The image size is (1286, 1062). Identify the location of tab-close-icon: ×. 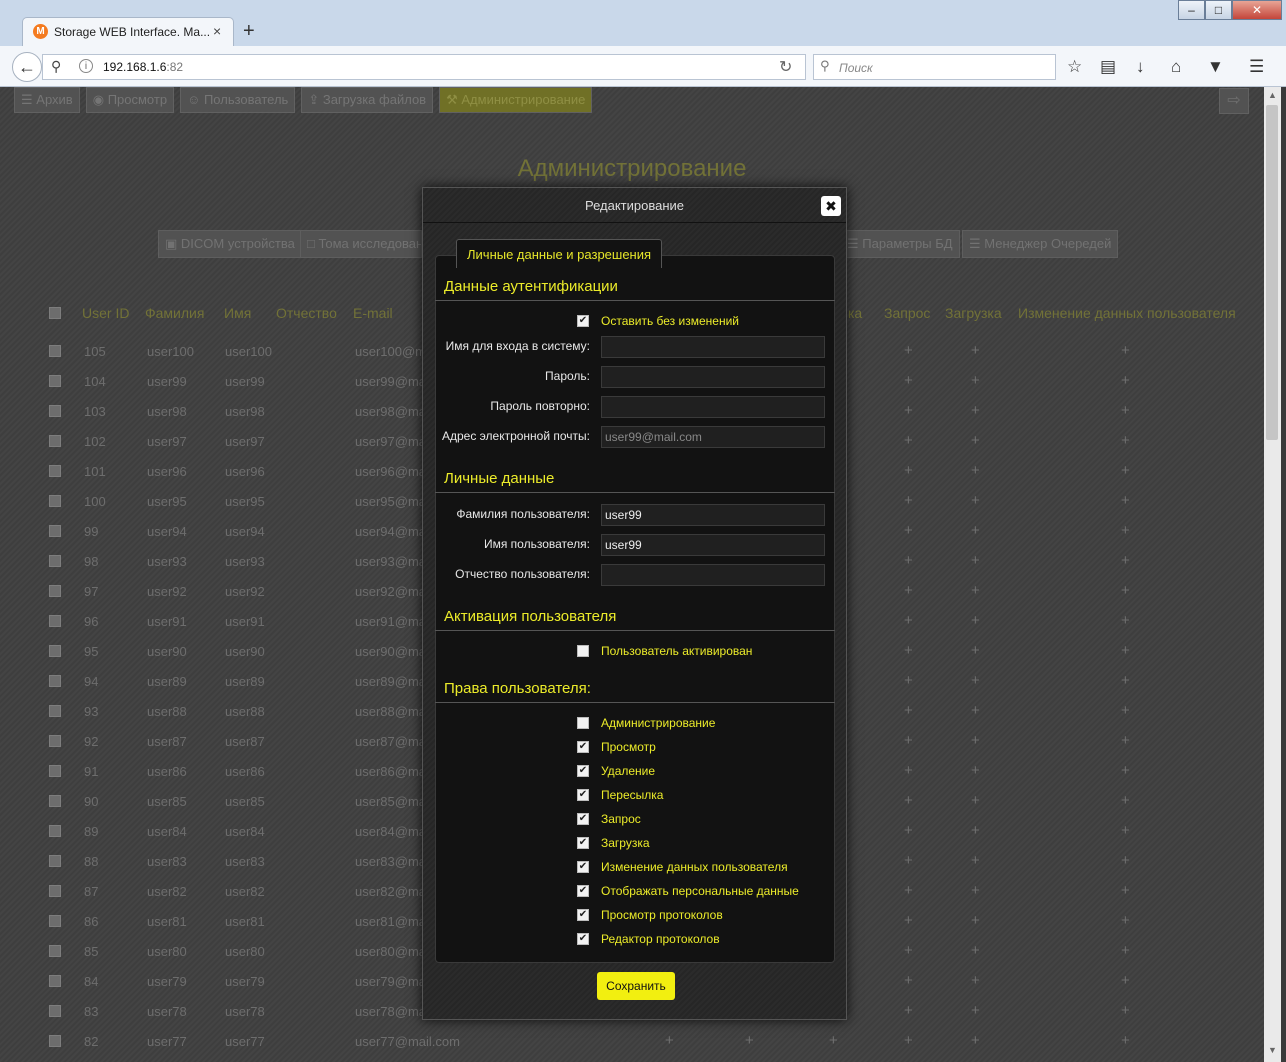
(217, 31).